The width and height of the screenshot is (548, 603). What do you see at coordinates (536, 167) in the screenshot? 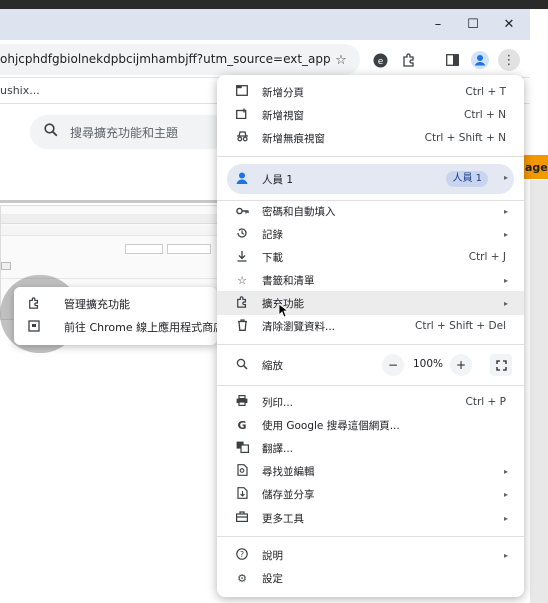
I see `side-tag-text: age` at bounding box center [536, 167].